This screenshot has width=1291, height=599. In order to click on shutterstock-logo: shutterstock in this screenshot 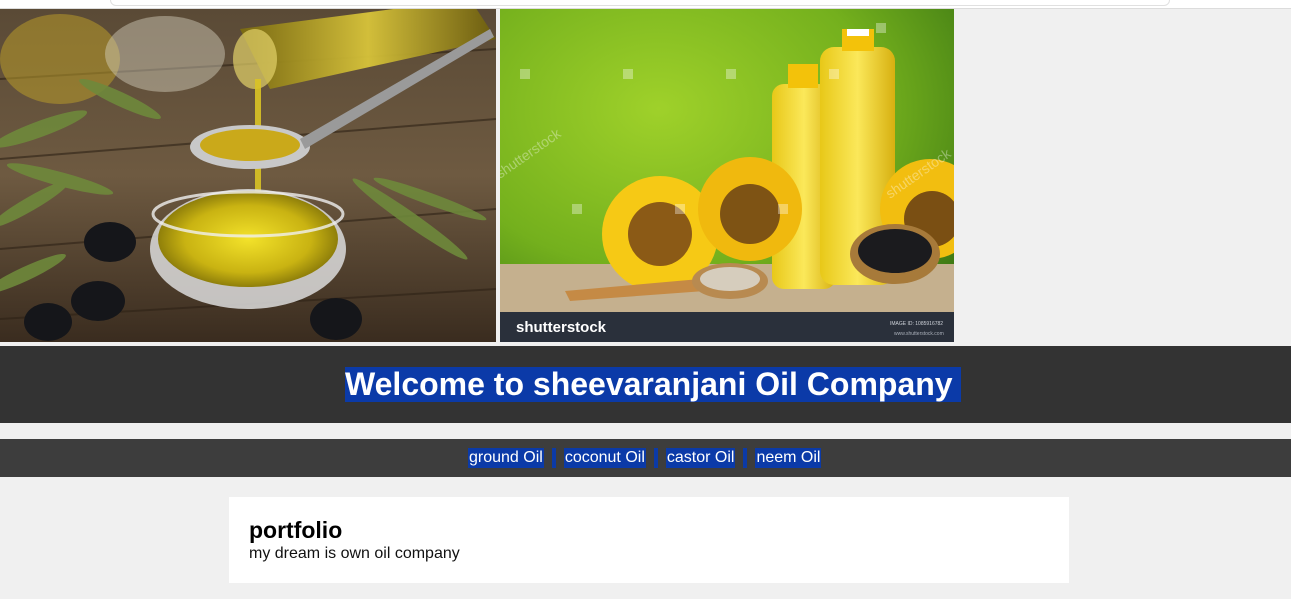, I will do `click(561, 327)`.